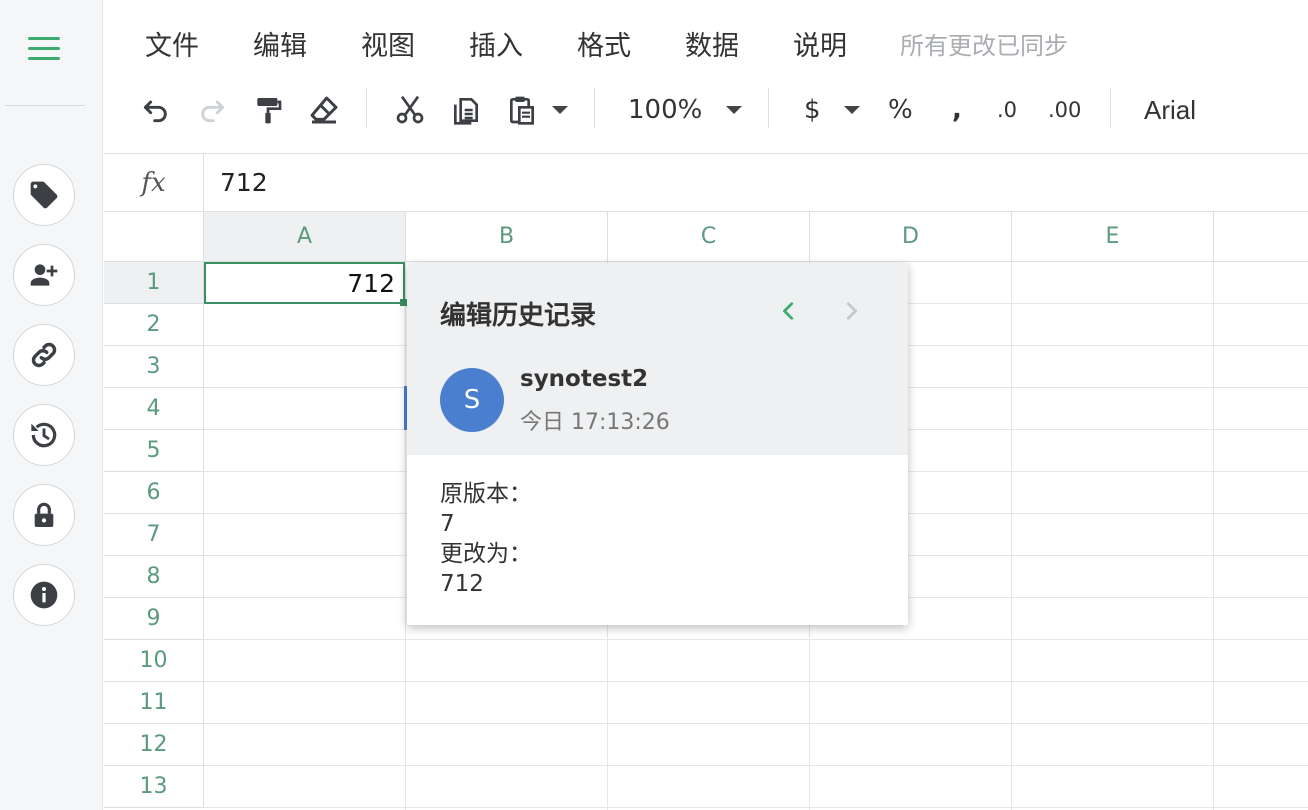  I want to click on popup-header: 编辑历史记录 S synotest2 今日 17:13:26, so click(657, 359).